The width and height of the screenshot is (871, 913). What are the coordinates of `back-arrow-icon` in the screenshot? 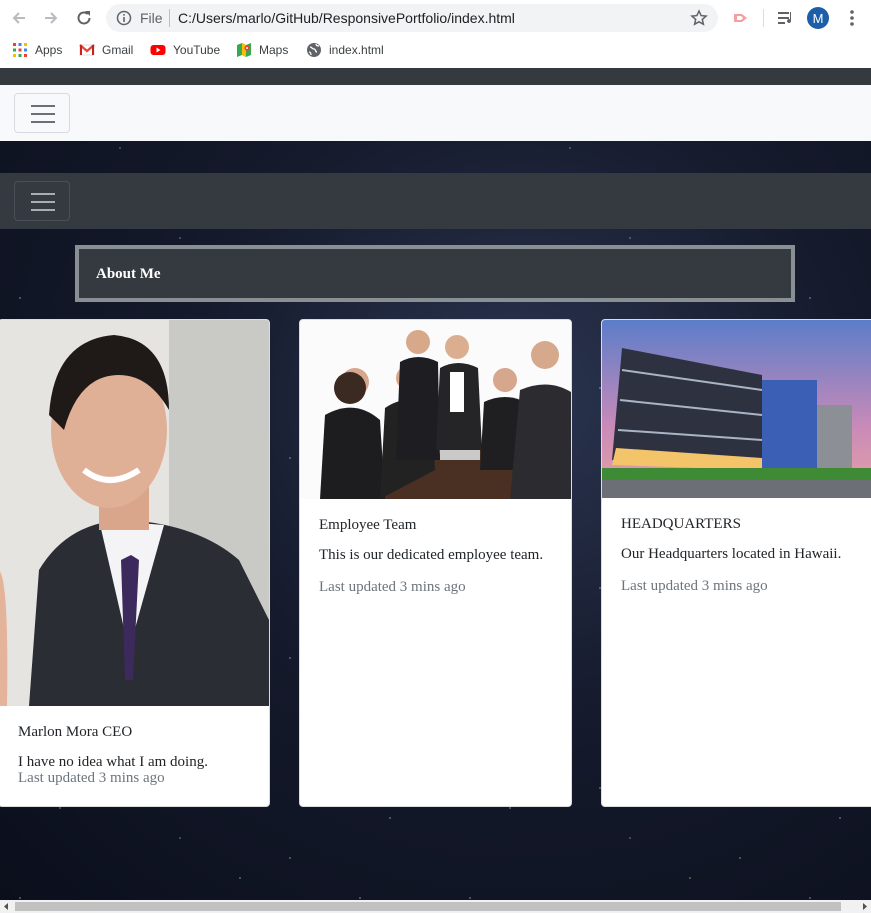 It's located at (18, 18).